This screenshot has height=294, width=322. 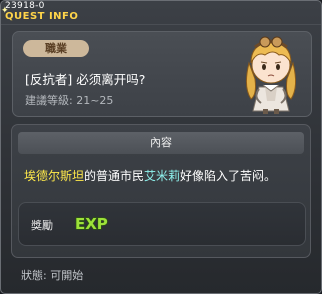 What do you see at coordinates (25, 6) in the screenshot?
I see `quest-id: 23918-0` at bounding box center [25, 6].